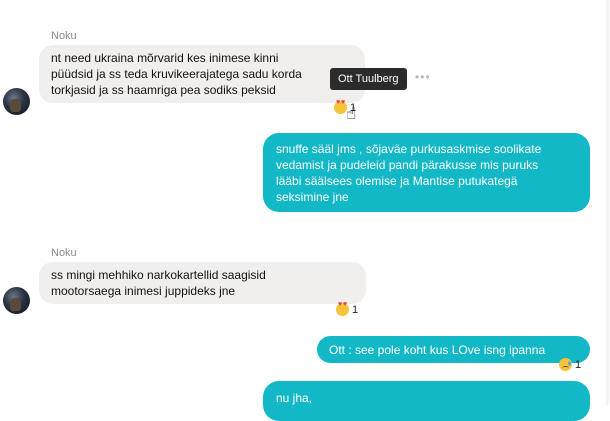 The width and height of the screenshot is (610, 421). I want to click on message-line: nu jha,, so click(294, 398).